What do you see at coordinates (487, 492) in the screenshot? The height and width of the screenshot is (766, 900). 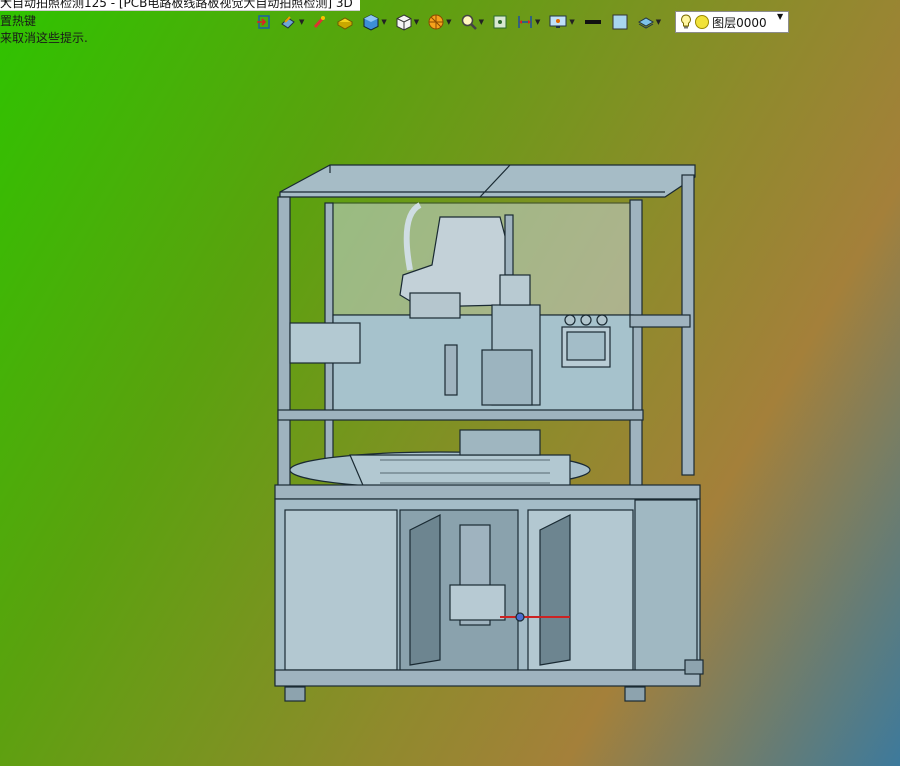 I see `worktable-top` at bounding box center [487, 492].